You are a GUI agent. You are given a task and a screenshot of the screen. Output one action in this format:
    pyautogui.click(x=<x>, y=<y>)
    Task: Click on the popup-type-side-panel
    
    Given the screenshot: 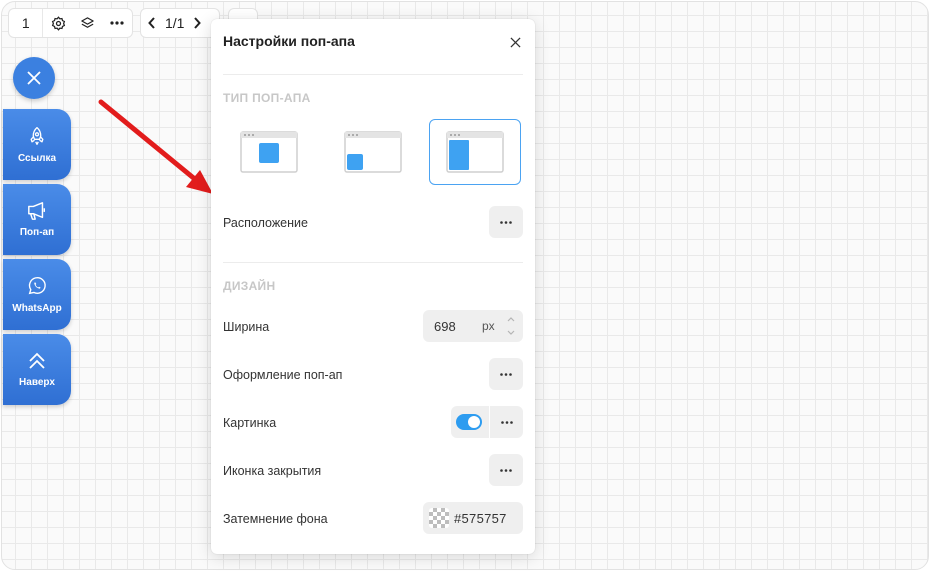 What is the action you would take?
    pyautogui.click(x=475, y=152)
    